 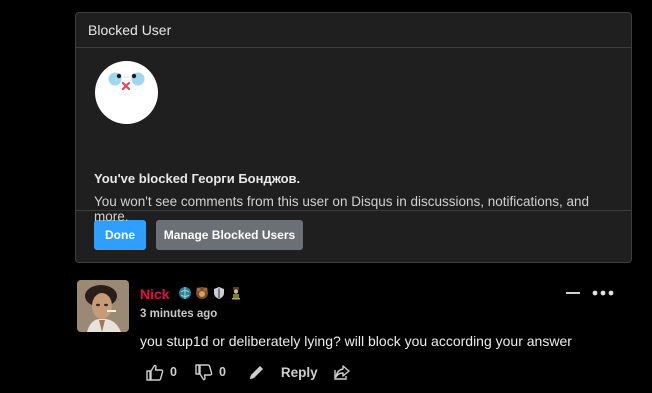 What do you see at coordinates (202, 293) in the screenshot?
I see `bear-badge-icon` at bounding box center [202, 293].